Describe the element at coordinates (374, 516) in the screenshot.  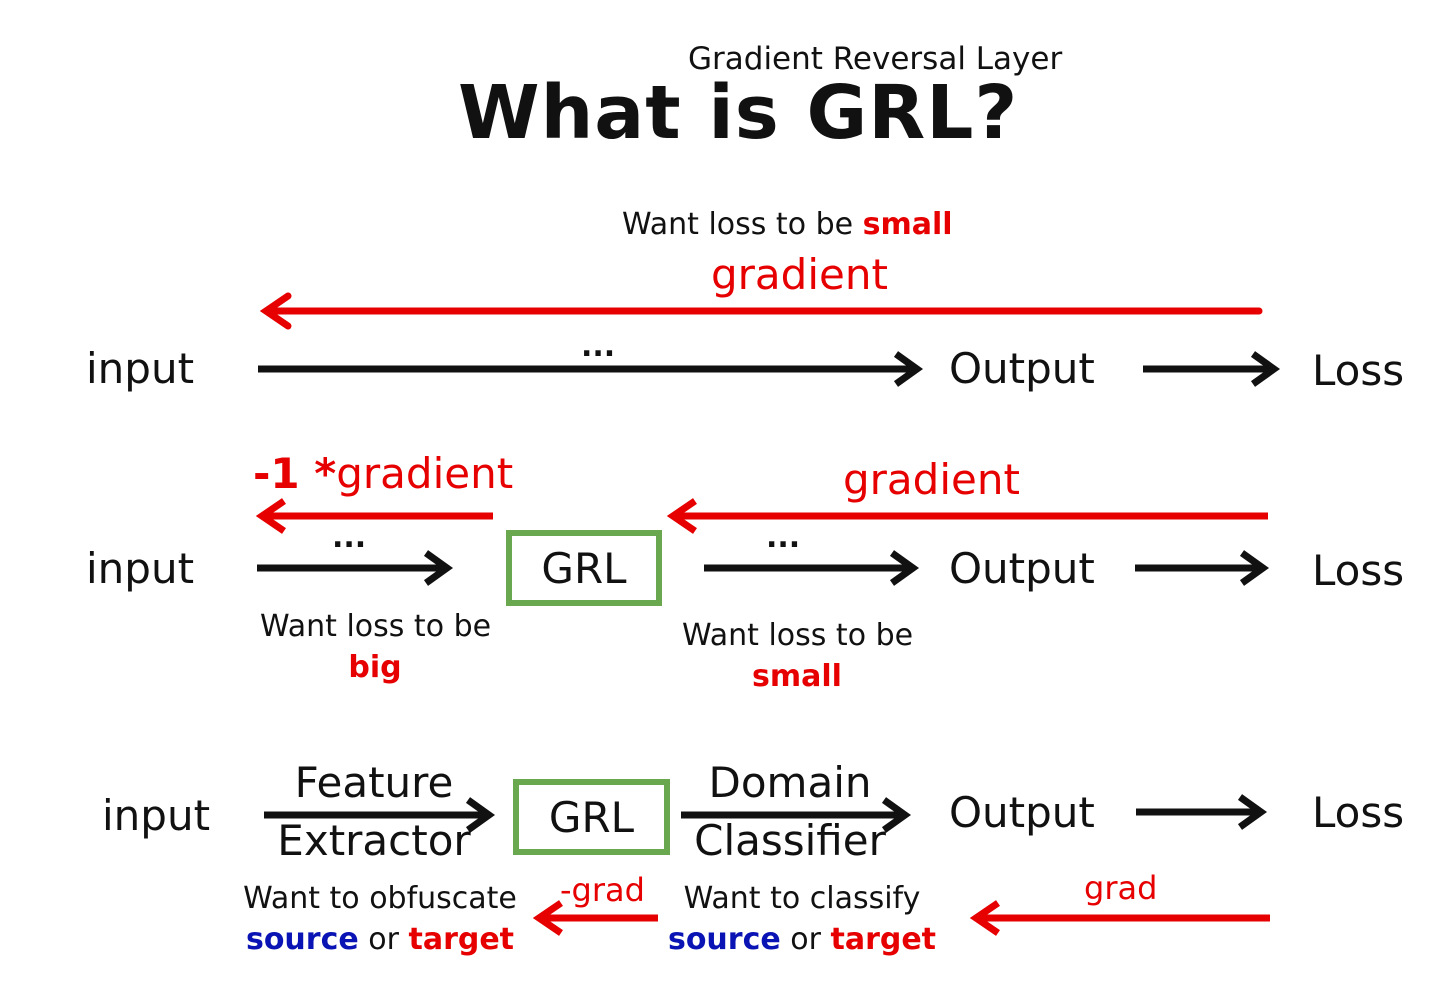
I see `row2-neg-gradient-arrow` at that location.